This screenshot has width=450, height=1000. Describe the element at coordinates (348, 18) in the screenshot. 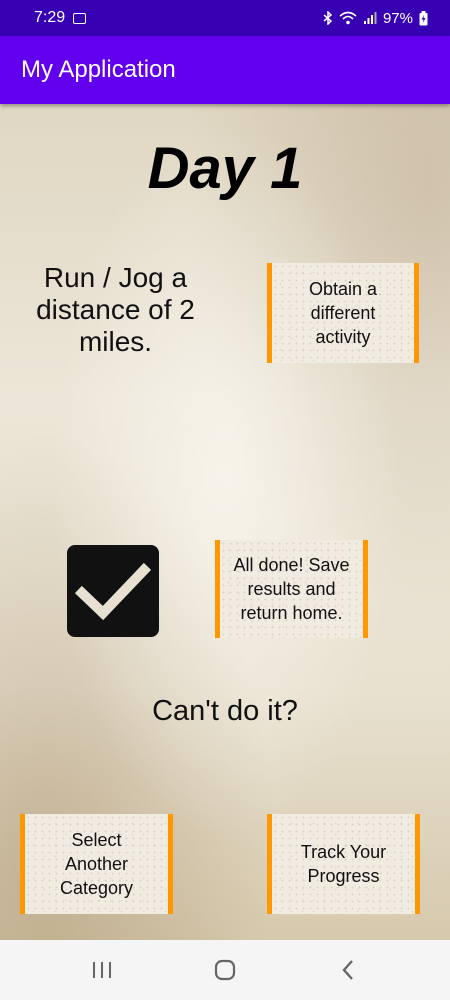

I see `wifi-icon` at that location.